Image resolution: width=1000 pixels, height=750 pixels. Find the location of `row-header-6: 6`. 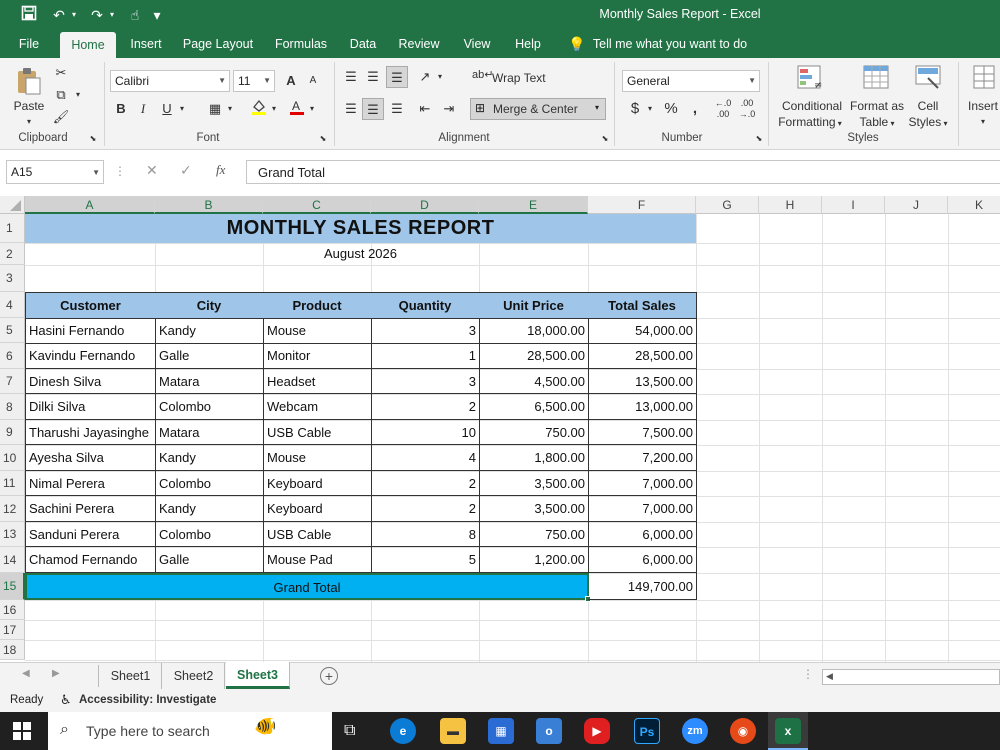

row-header-6: 6 is located at coordinates (12, 356).